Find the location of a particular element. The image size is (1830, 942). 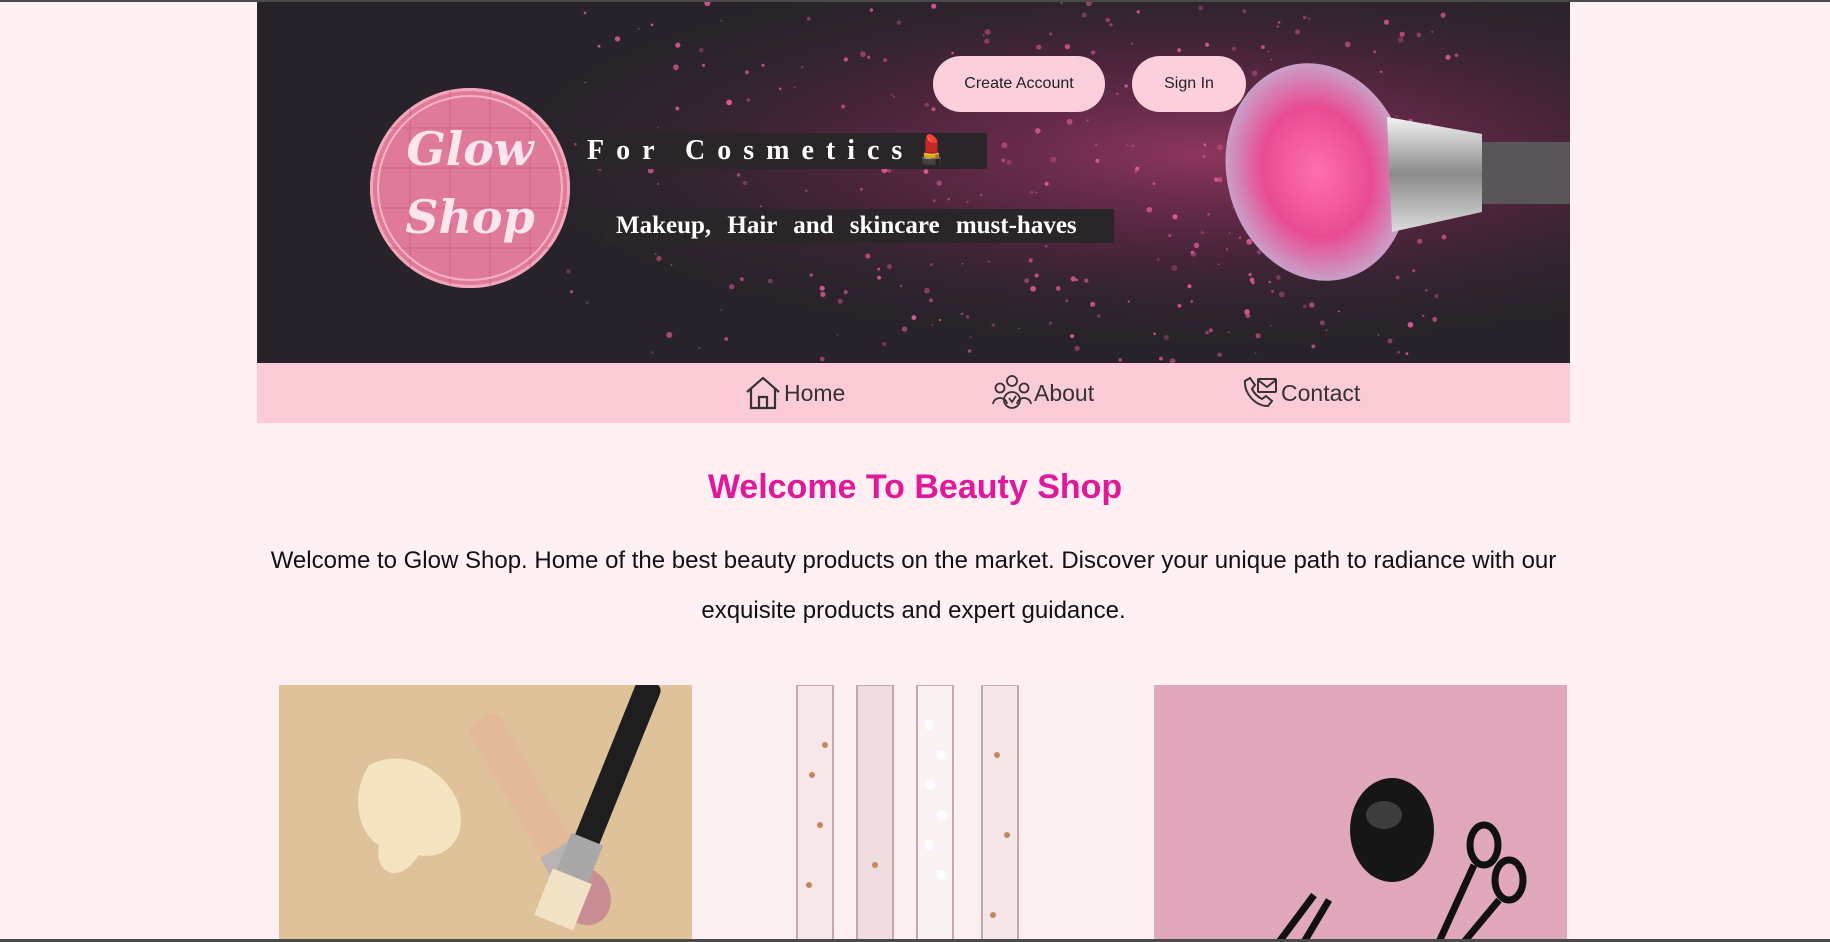

sign-in-button: Sign In is located at coordinates (1189, 84).